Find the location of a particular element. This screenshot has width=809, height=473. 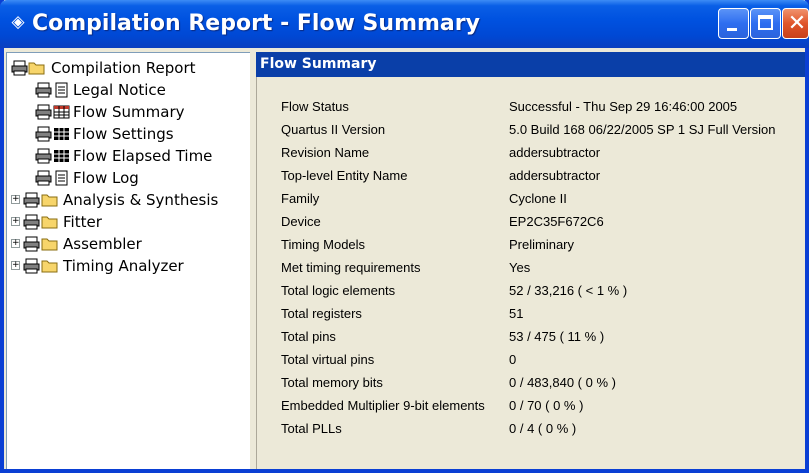

table-row: Total virtual pins 0 is located at coordinates (531, 359).